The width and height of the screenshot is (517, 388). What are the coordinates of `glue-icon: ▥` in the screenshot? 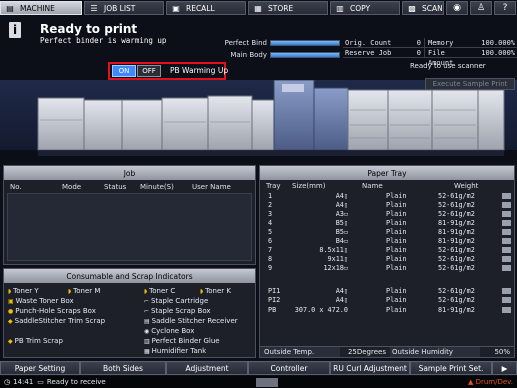 It's located at (147, 341).